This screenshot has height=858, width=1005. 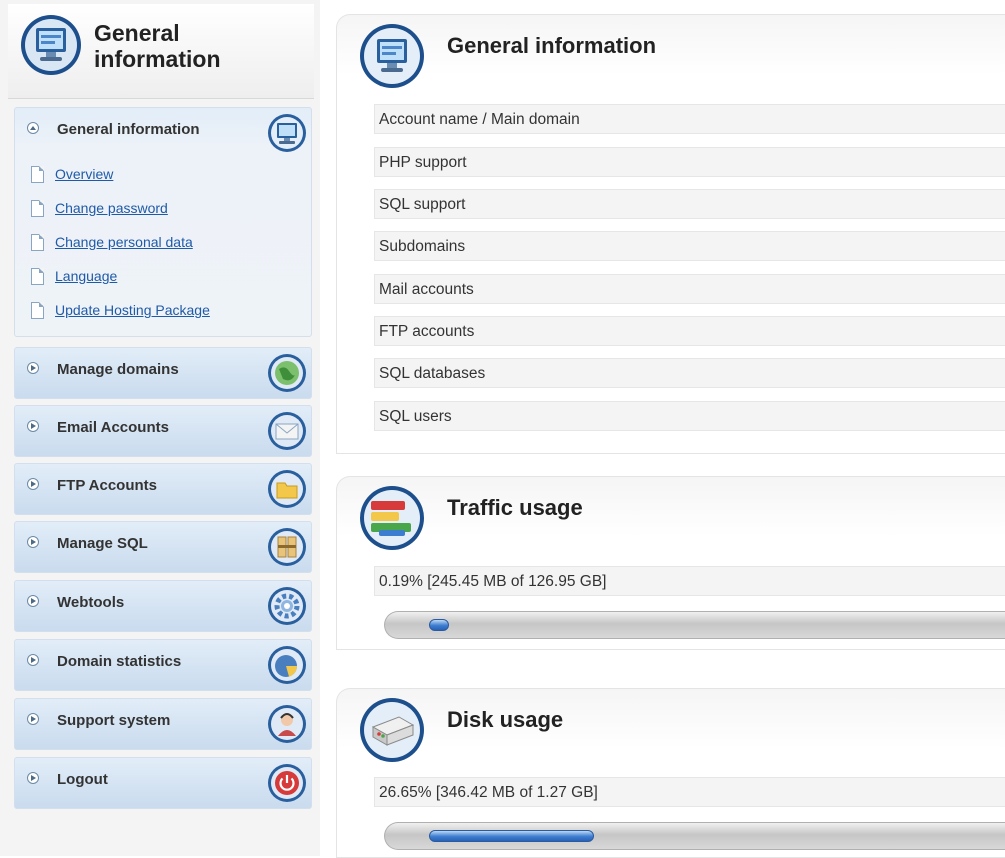 What do you see at coordinates (287, 547) in the screenshot?
I see `database-icon` at bounding box center [287, 547].